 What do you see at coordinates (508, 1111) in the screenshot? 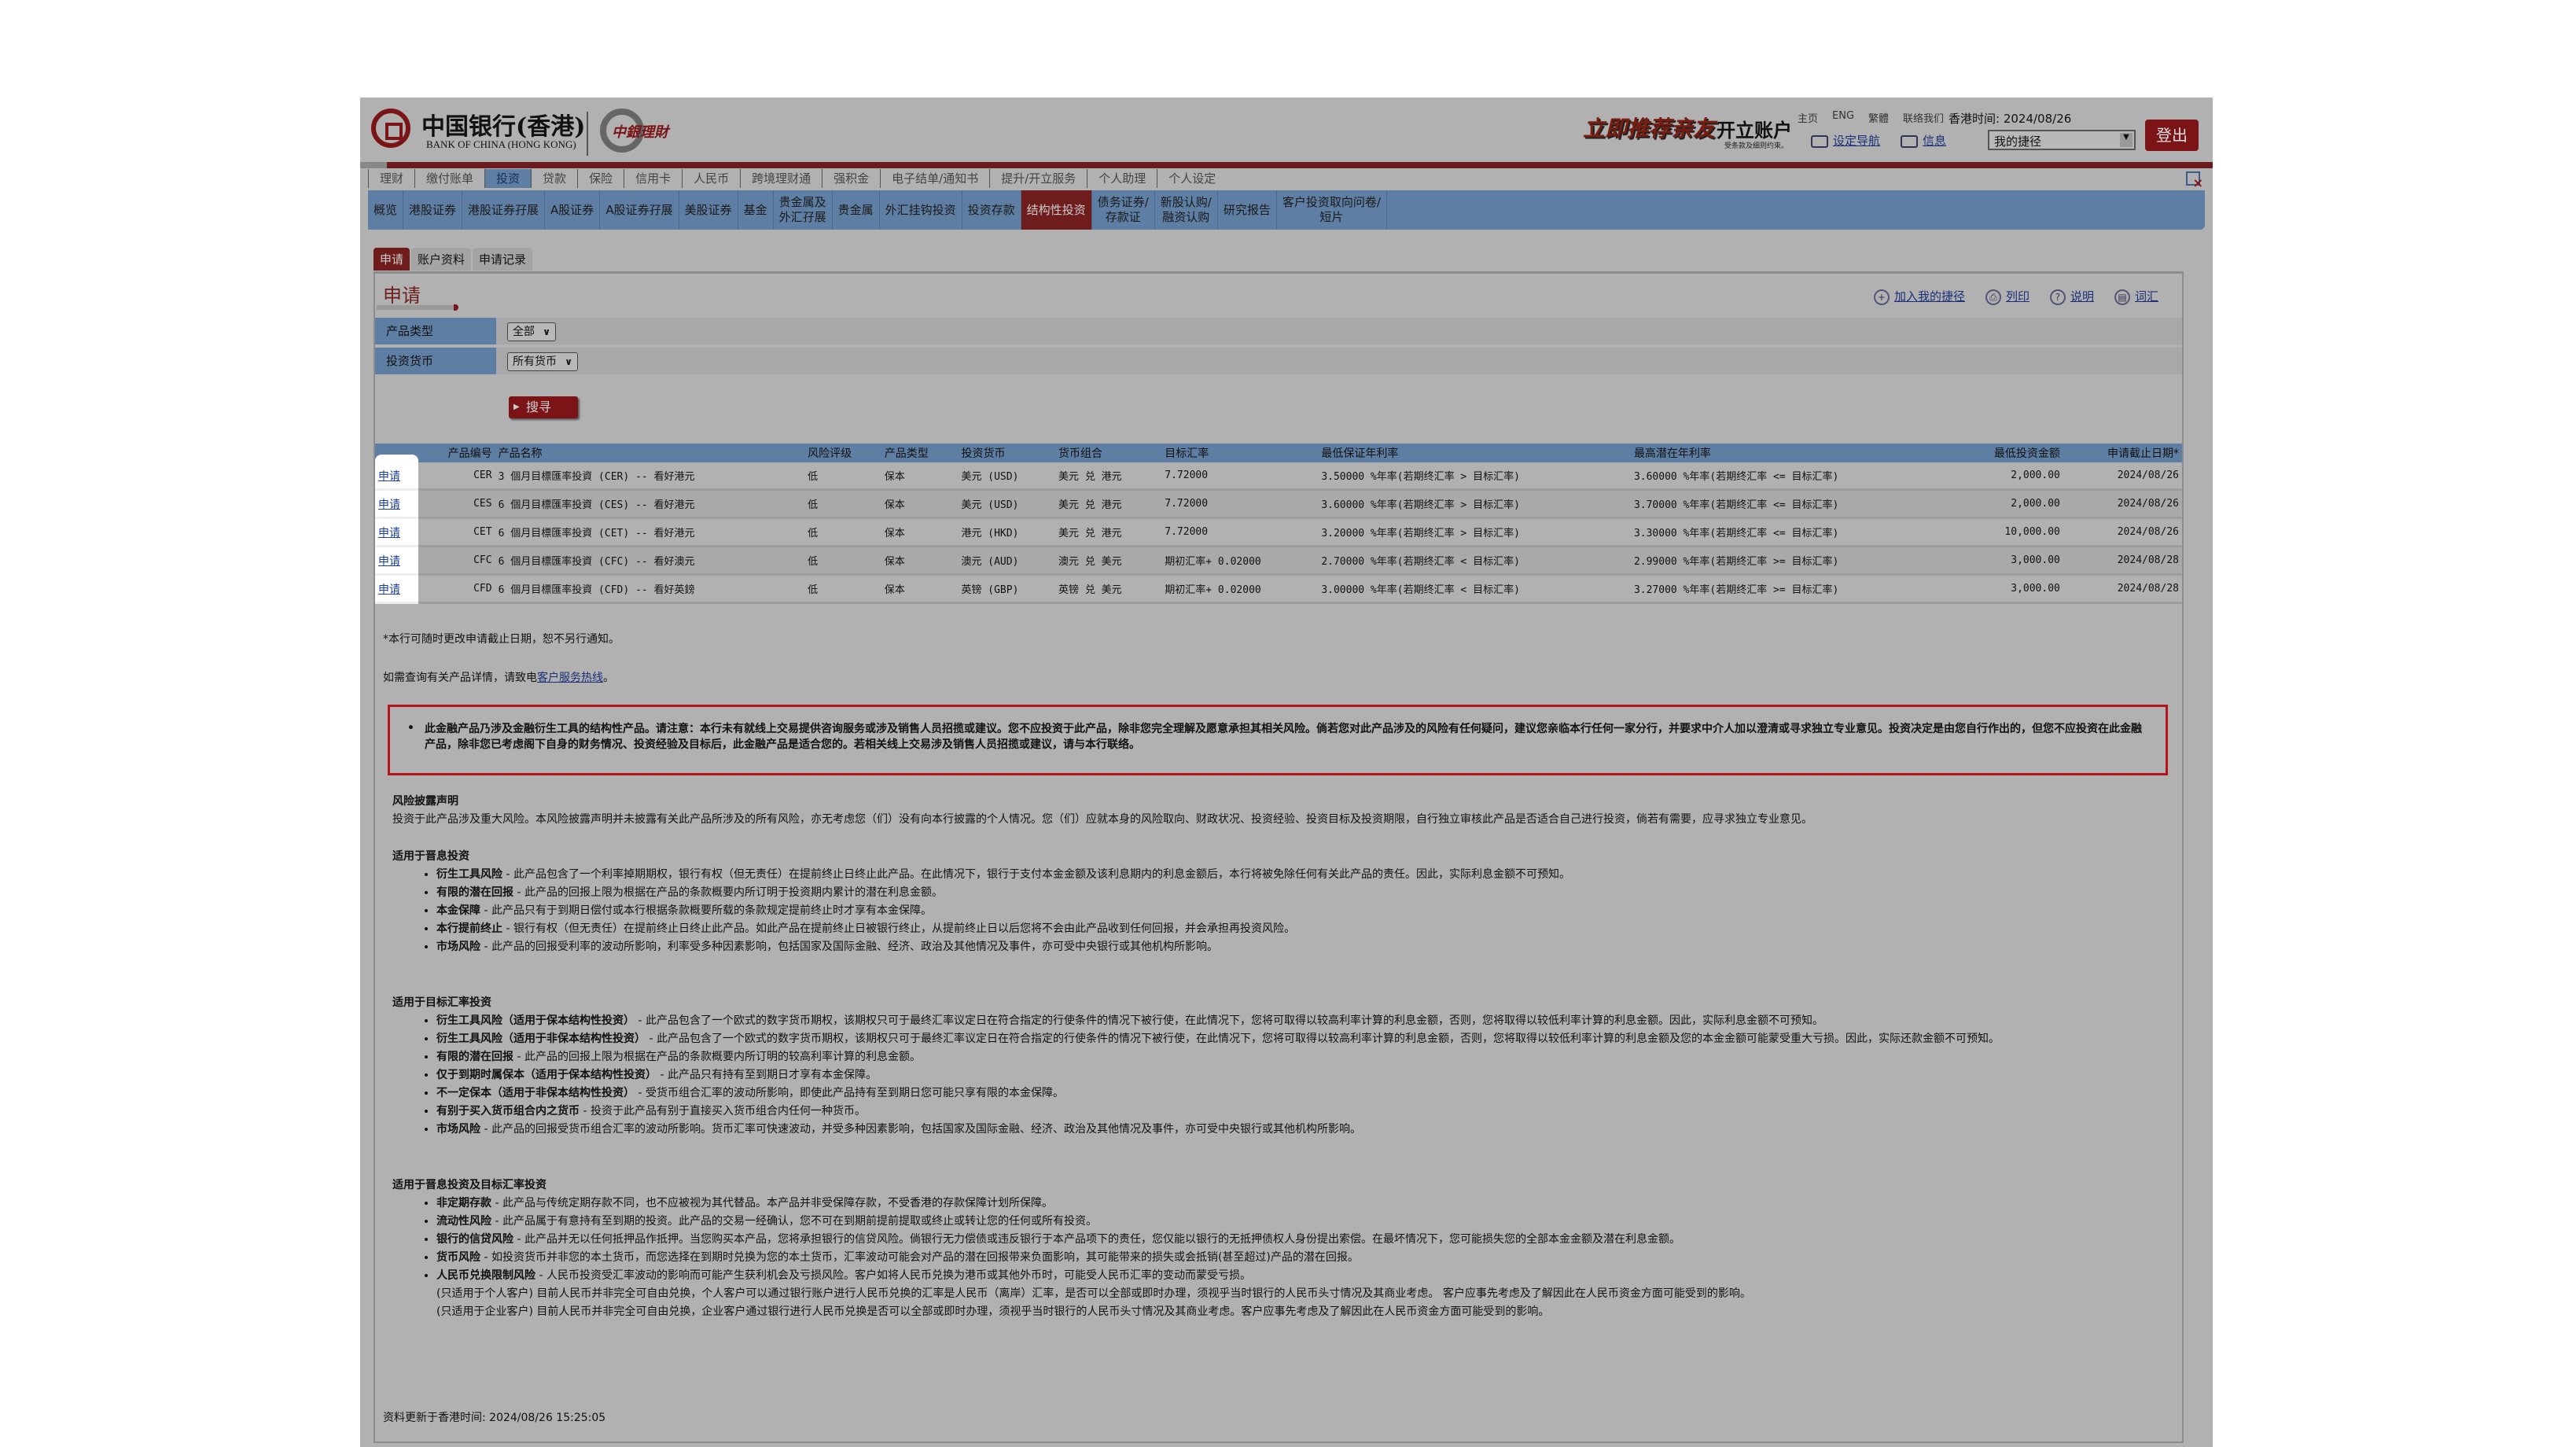
I see `risk-term: 有别于买入货币组合内之货币` at bounding box center [508, 1111].